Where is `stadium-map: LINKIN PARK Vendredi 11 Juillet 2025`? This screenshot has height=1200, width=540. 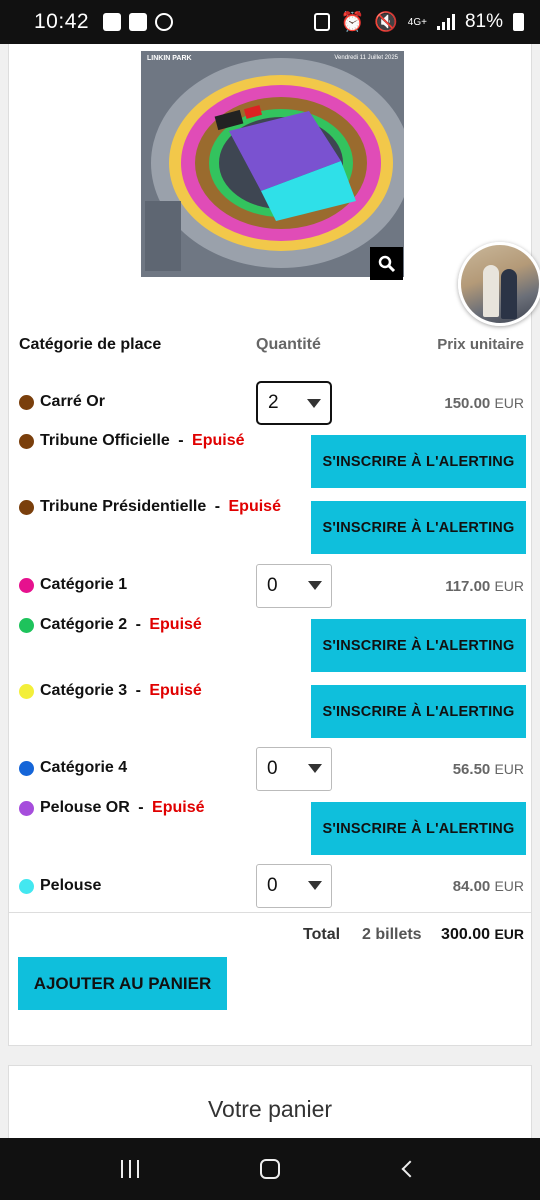
stadium-map: LINKIN PARK Vendredi 11 Juillet 2025 is located at coordinates (272, 164).